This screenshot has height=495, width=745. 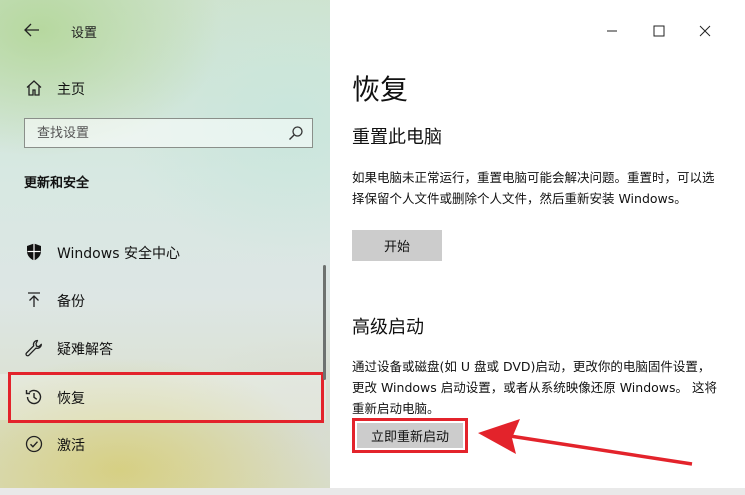 I want to click on sidebar-item-label: Windows 安全中心, so click(x=118, y=254).